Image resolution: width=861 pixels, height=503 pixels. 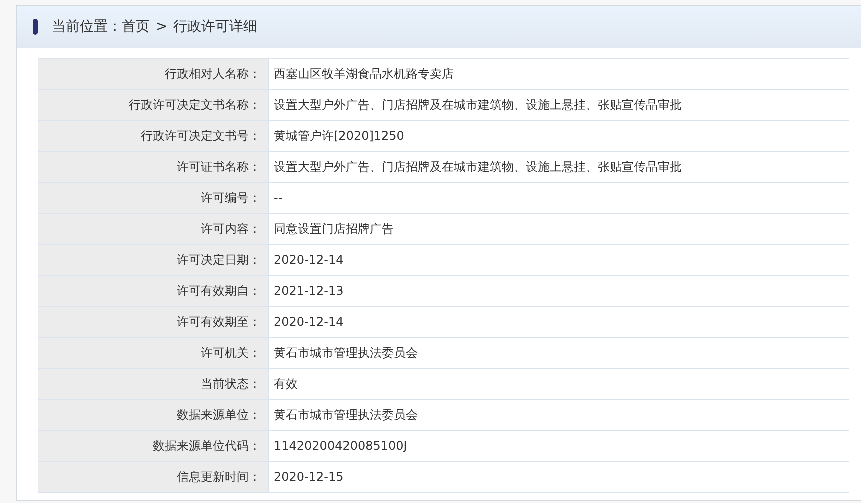 I want to click on field-label: 许可有效期至：, so click(x=153, y=322).